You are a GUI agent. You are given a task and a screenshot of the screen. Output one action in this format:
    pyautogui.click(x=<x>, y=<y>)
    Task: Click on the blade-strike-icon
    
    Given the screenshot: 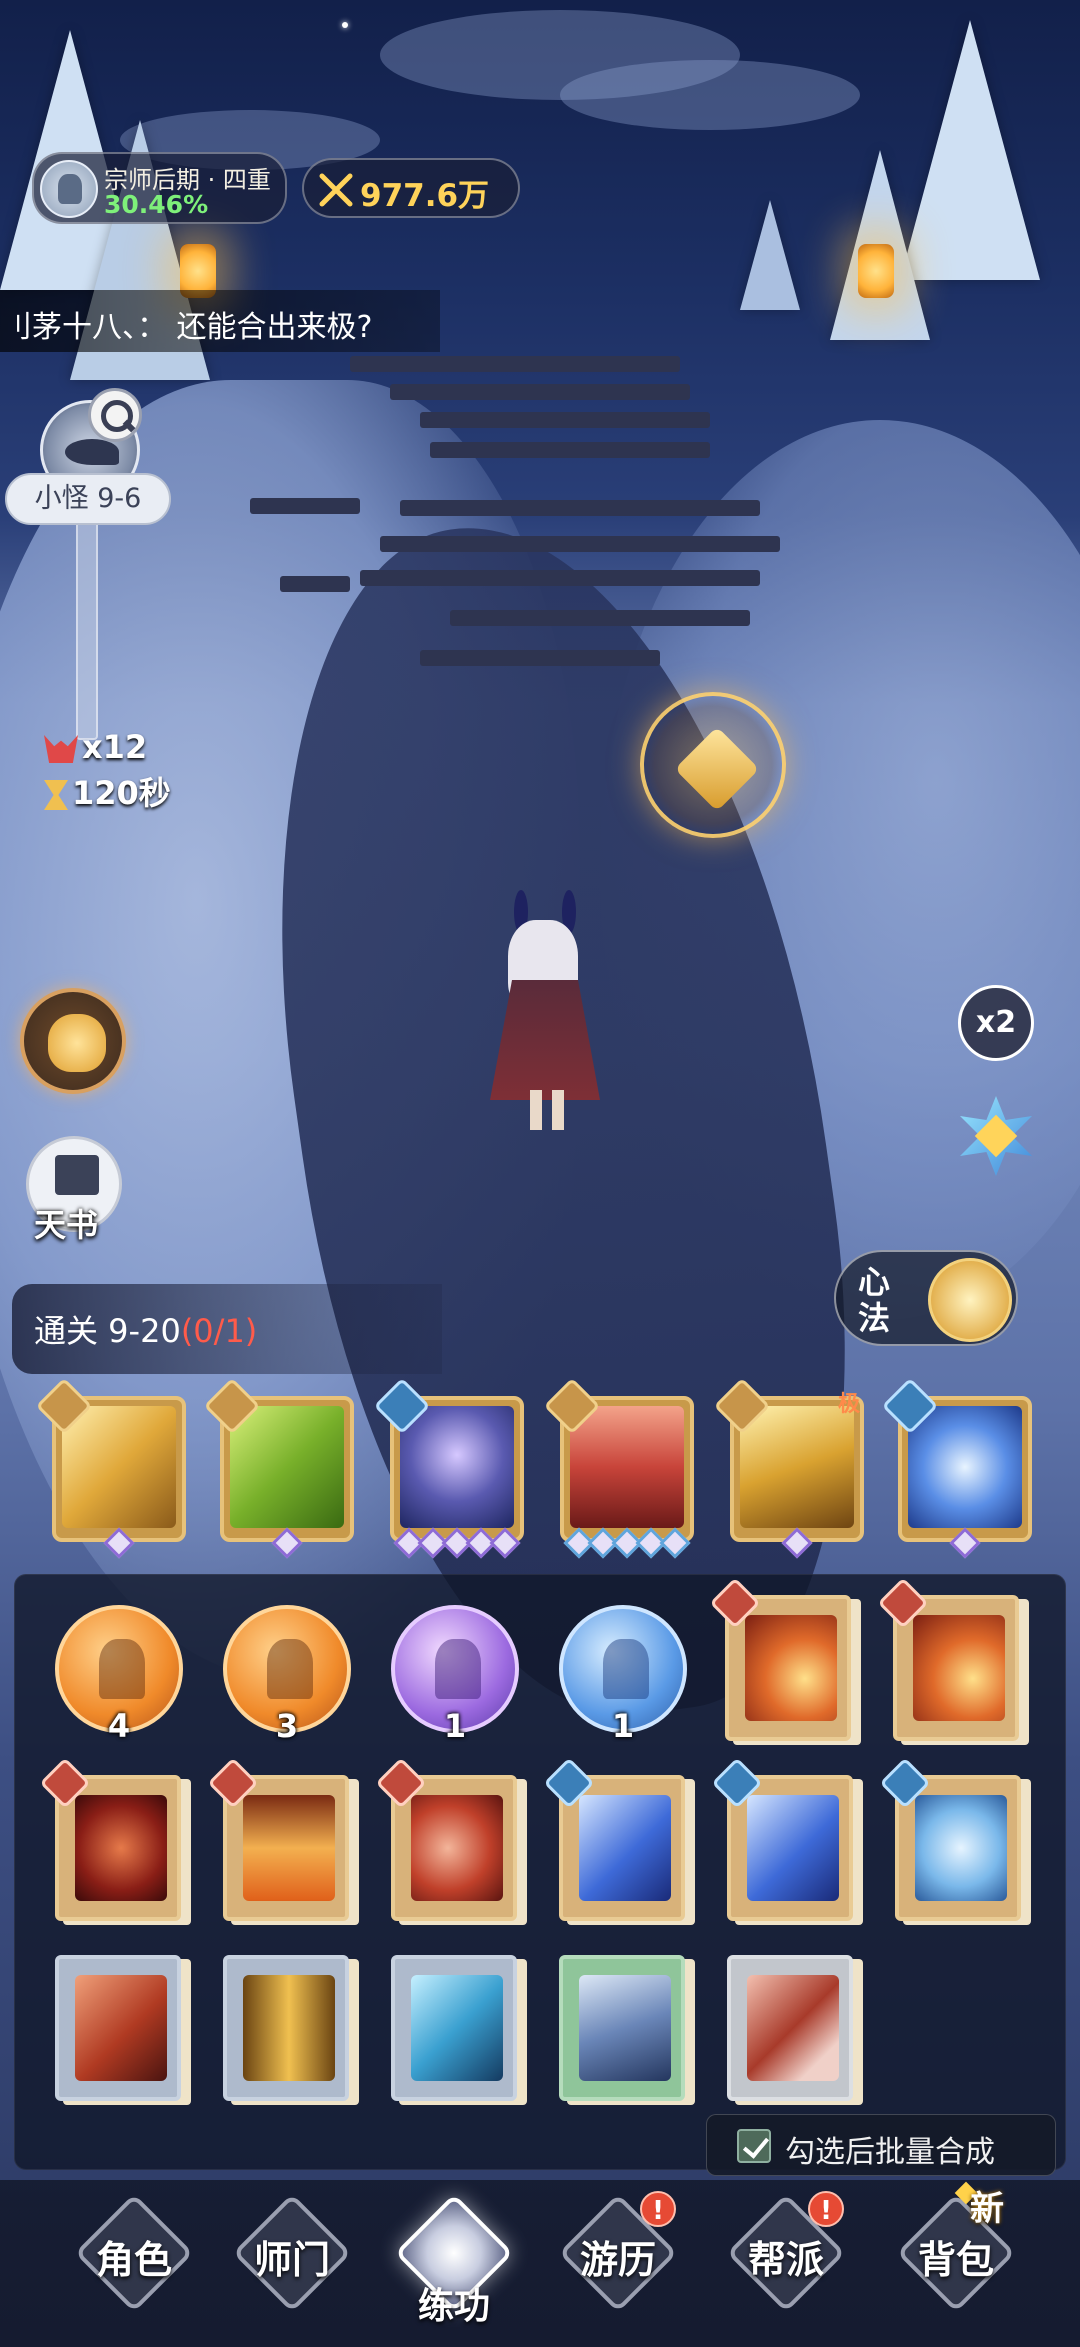 What is the action you would take?
    pyautogui.click(x=121, y=2028)
    